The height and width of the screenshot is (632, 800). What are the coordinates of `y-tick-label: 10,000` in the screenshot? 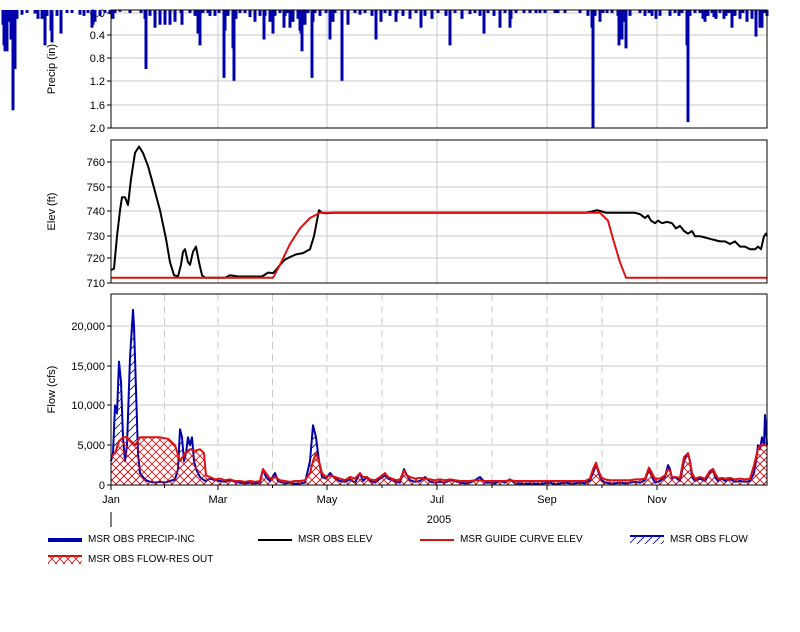 It's located at (88, 406).